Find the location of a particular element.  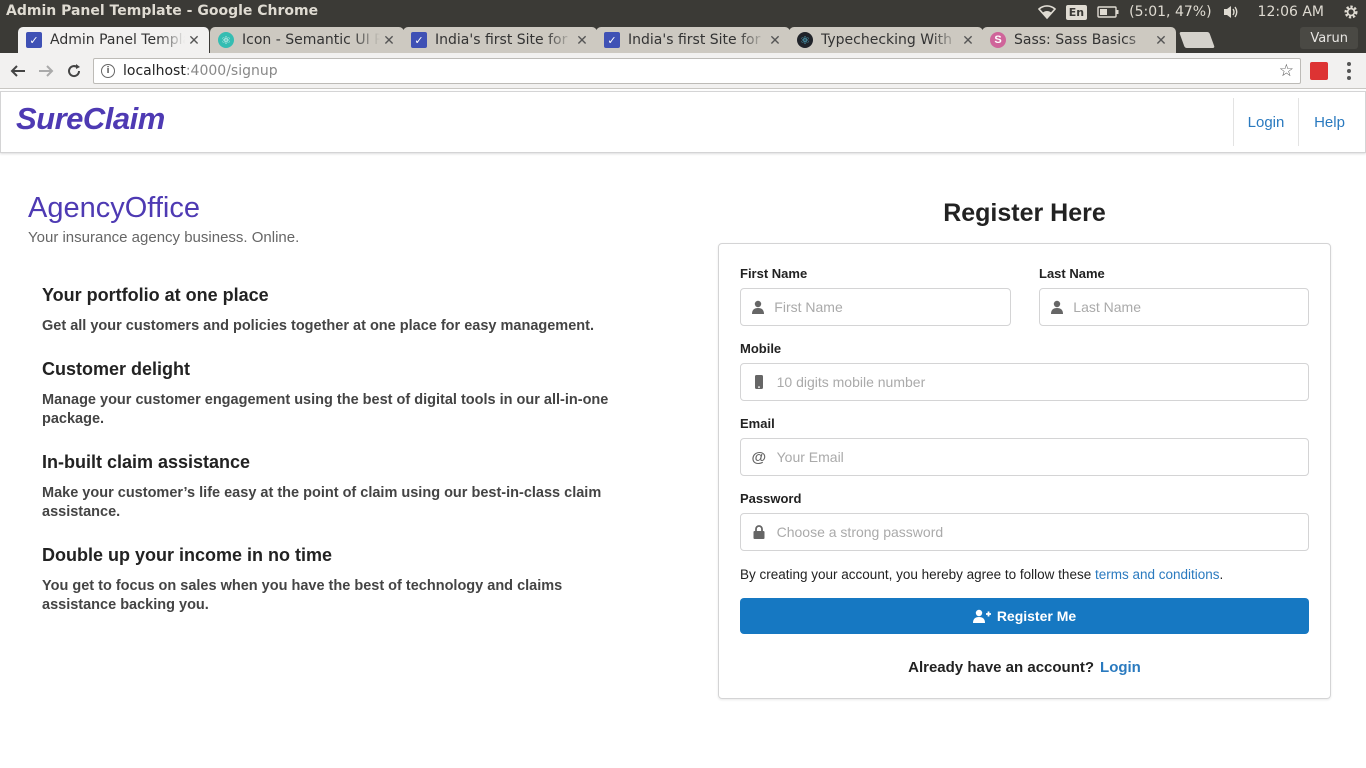

browser-tab-sass: S Sass: Sass Basics ✕ is located at coordinates (1079, 40).